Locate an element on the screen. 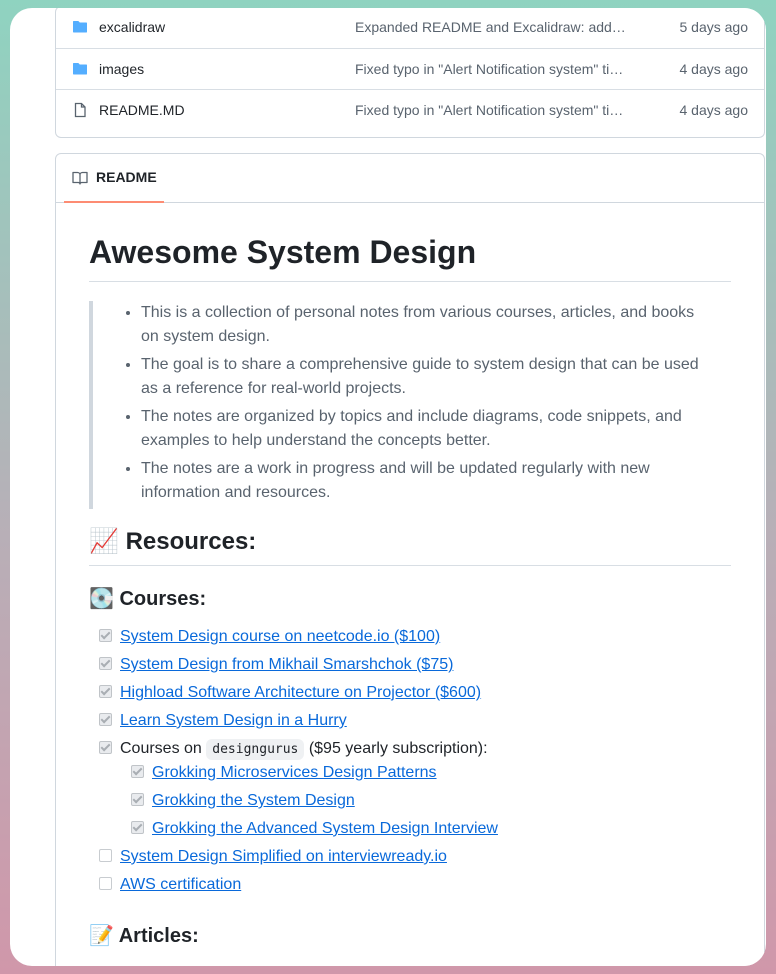 The height and width of the screenshot is (974, 776). commit-age: 5 days ago is located at coordinates (714, 27).